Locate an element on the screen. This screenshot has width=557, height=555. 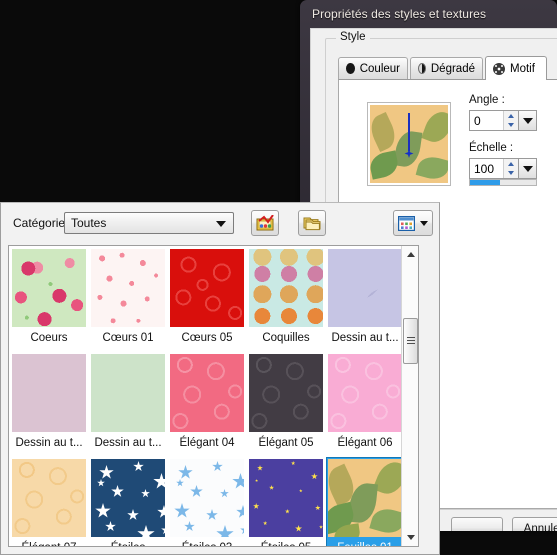
solid-circle-icon is located at coordinates (350, 68).